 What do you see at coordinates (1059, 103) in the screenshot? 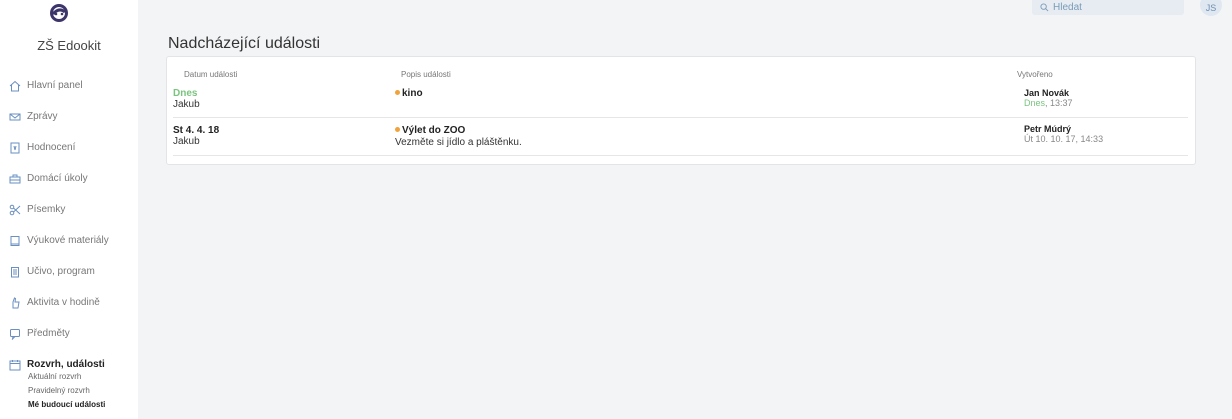
I see `created-time: , 13:37` at bounding box center [1059, 103].